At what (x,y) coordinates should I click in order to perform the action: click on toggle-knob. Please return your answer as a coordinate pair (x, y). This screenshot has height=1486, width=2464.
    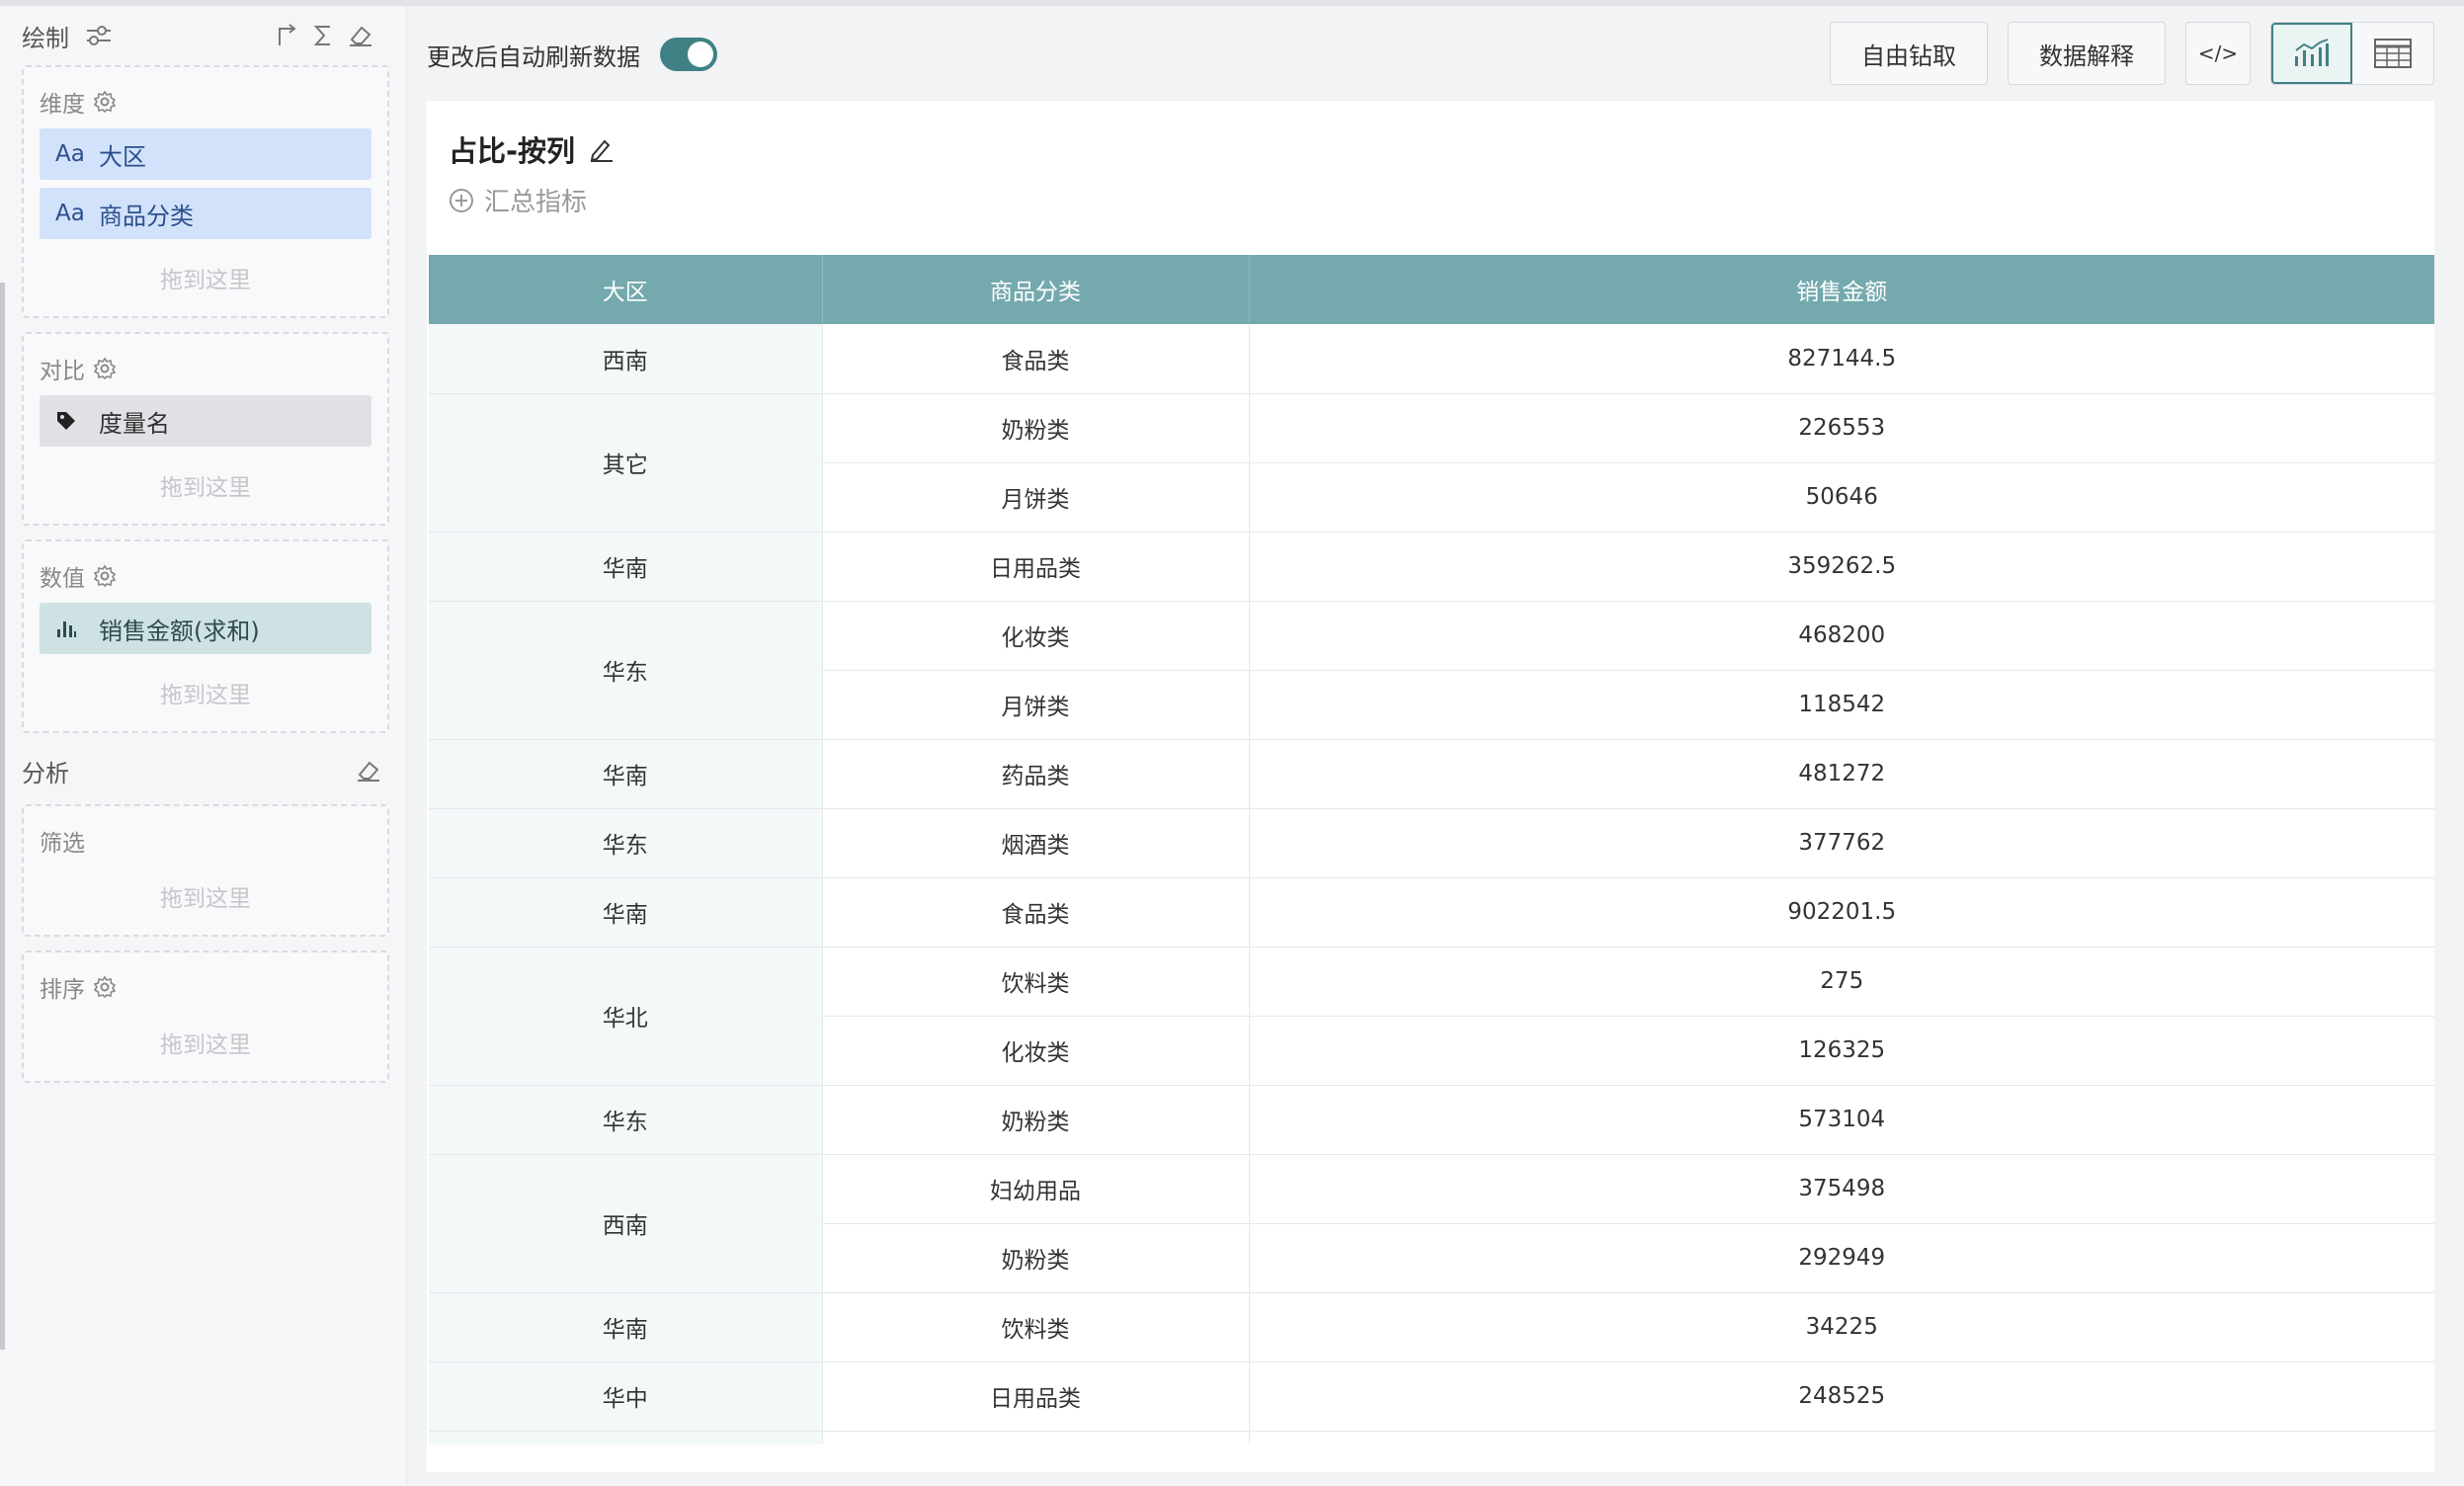
    Looking at the image, I should click on (700, 54).